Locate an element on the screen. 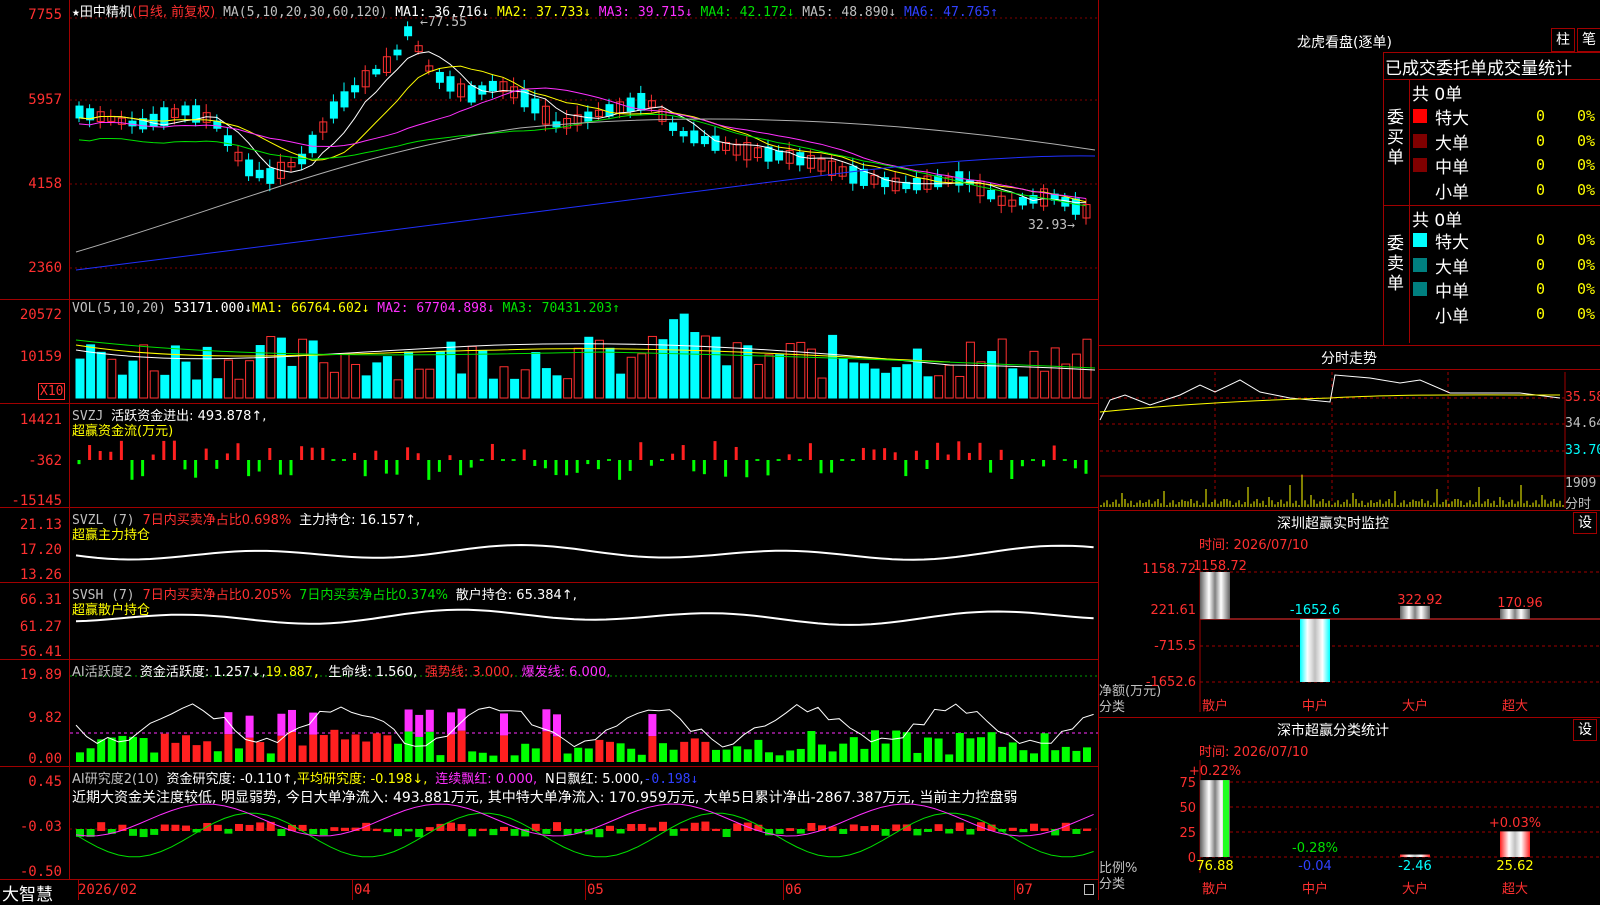  svzj-title: 超赢资金流(万元) is located at coordinates (123, 431).